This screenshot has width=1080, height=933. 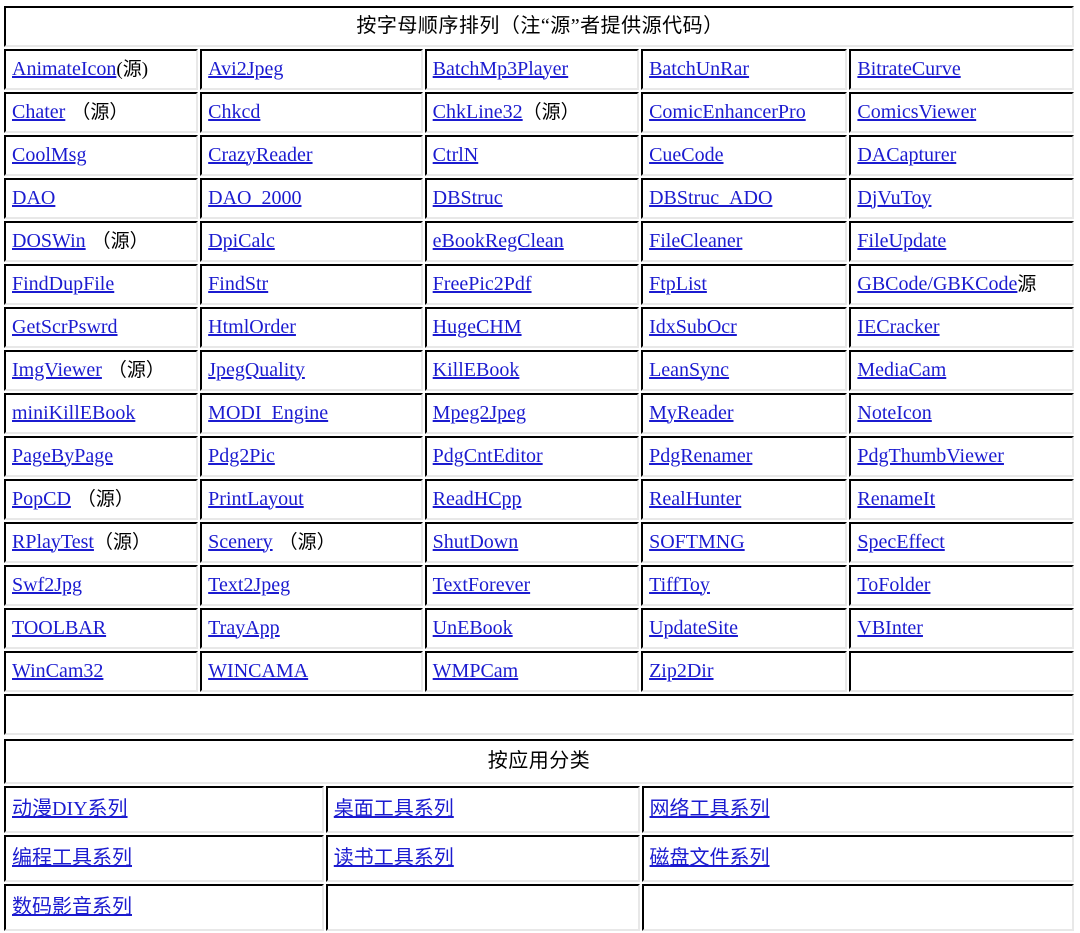 I want to click on software-link: TrayApp, so click(x=244, y=628).